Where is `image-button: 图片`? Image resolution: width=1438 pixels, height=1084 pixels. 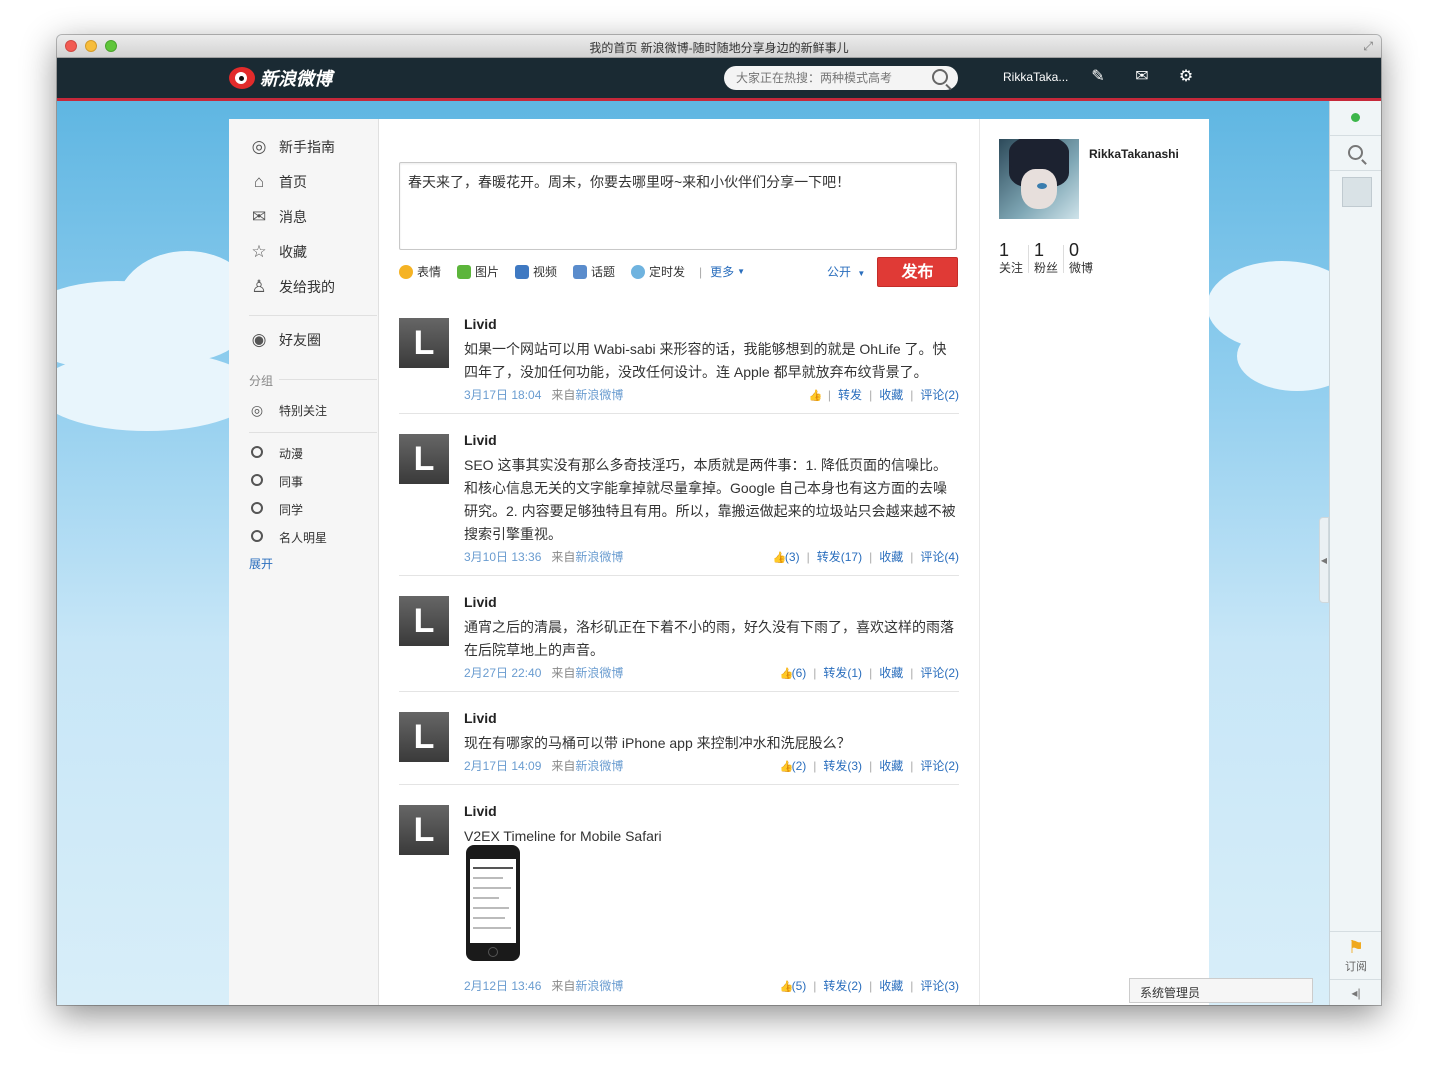
image-button: 图片 is located at coordinates (478, 271).